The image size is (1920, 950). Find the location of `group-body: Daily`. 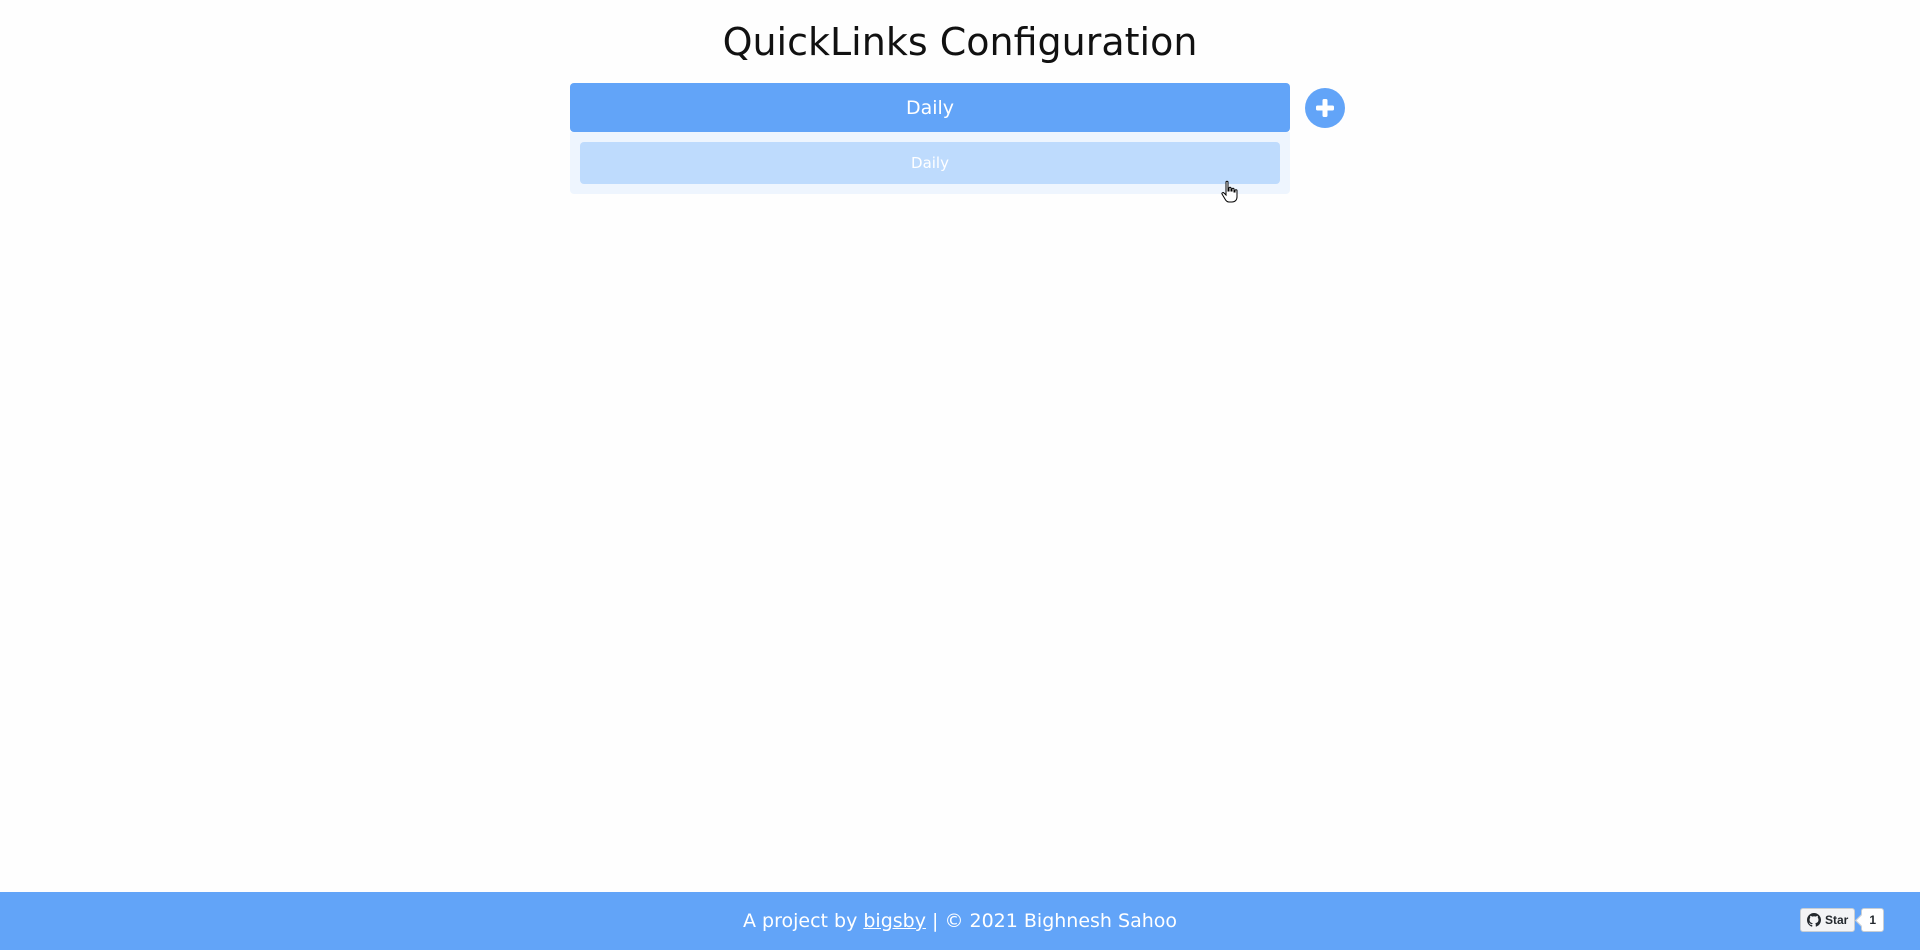

group-body: Daily is located at coordinates (930, 163).